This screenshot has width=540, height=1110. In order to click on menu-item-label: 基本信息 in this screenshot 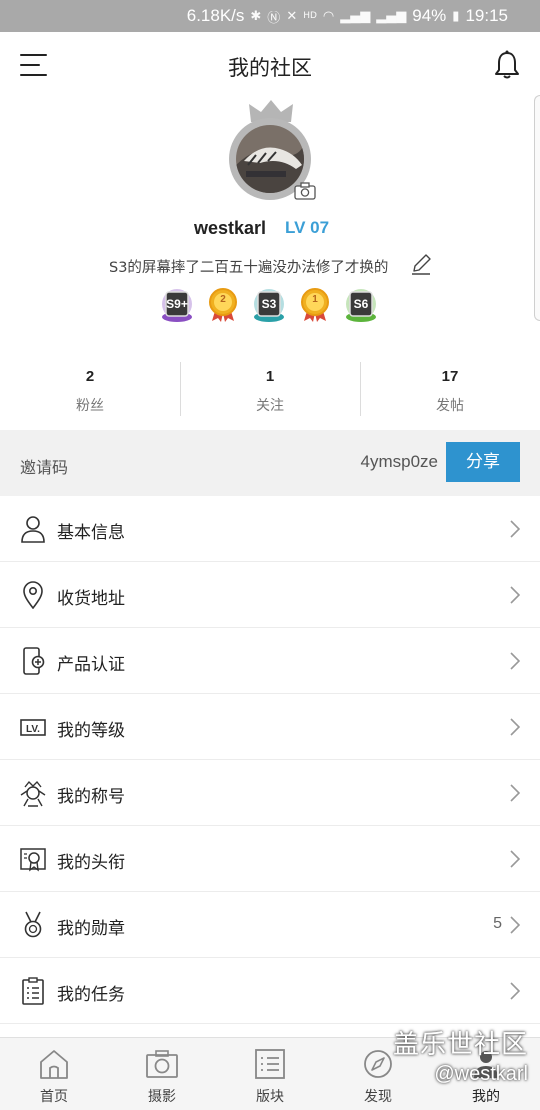, I will do `click(91, 533)`.